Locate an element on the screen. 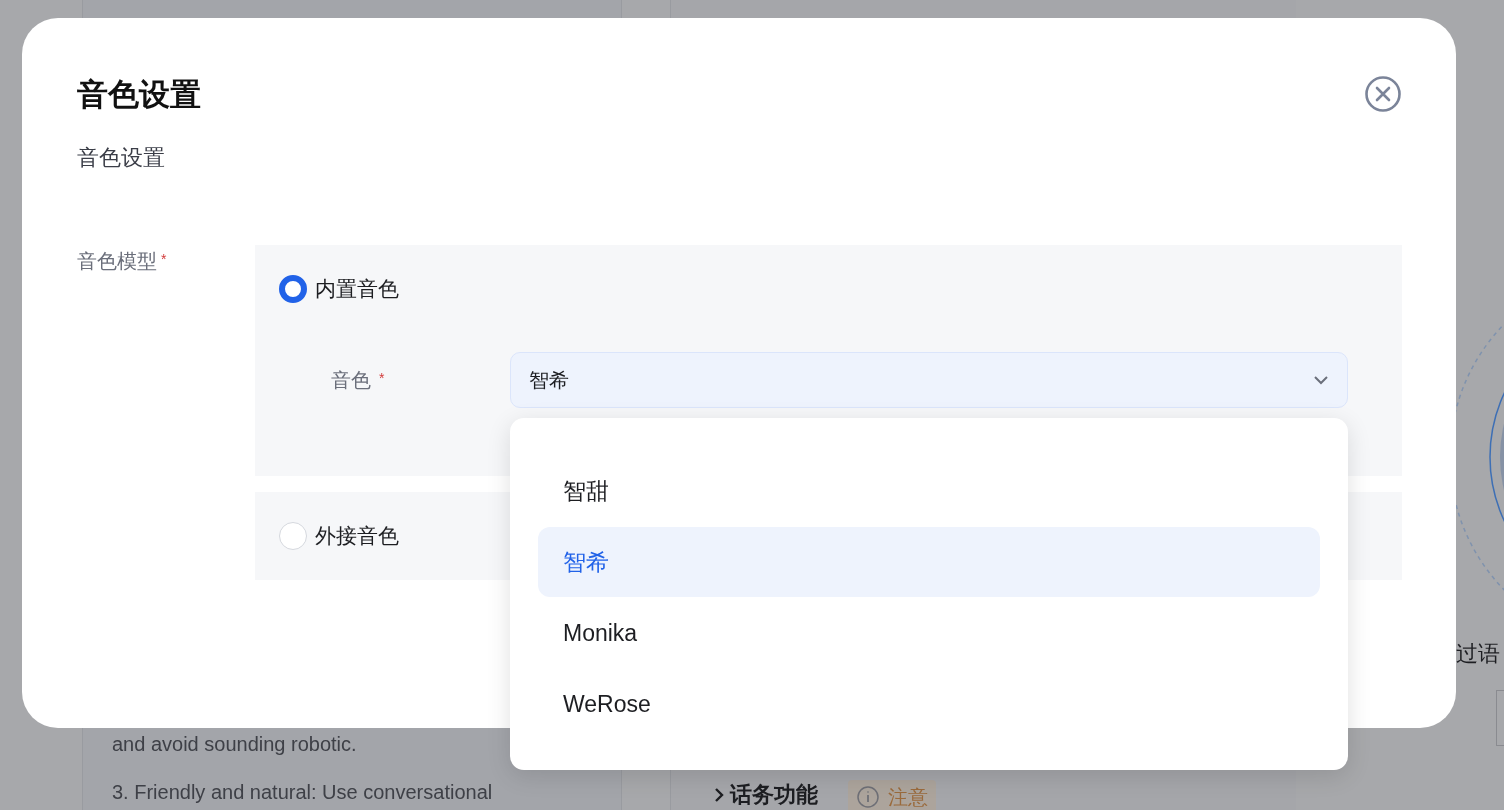  text-fragment: 过语 is located at coordinates (1478, 654).